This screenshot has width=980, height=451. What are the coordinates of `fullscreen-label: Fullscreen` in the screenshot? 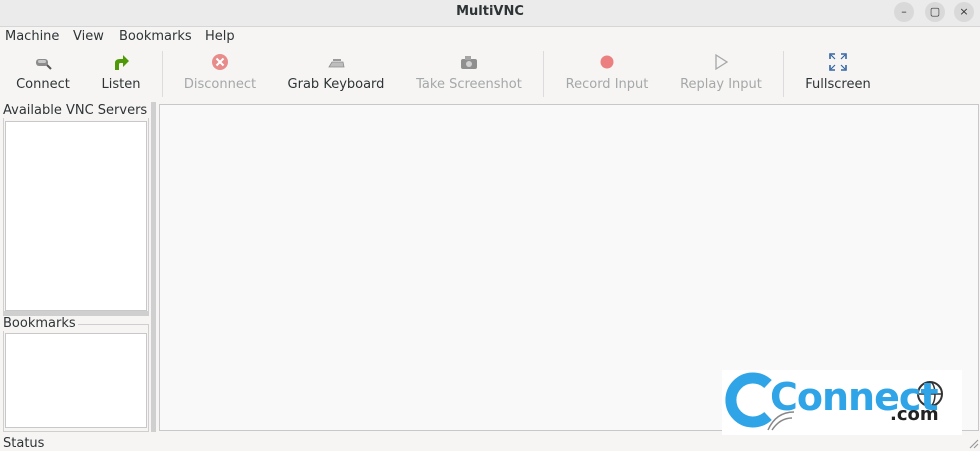 It's located at (838, 84).